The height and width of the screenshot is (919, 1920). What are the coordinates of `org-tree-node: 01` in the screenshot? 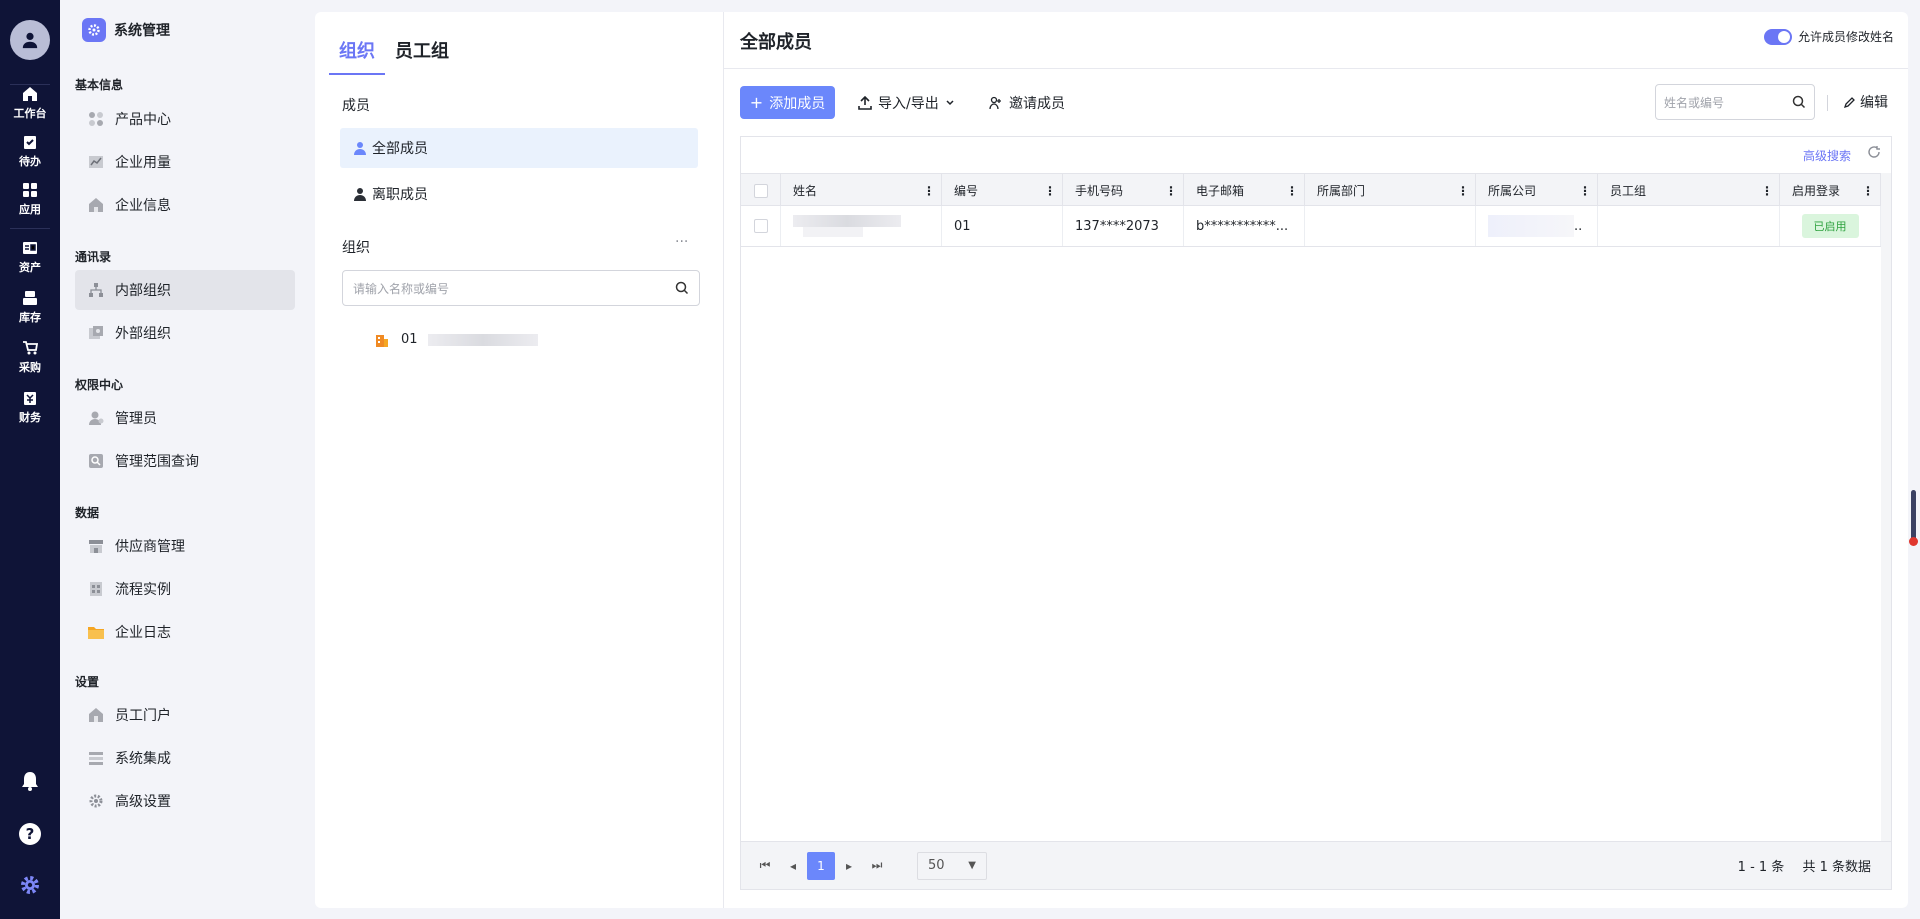 It's located at (456, 339).